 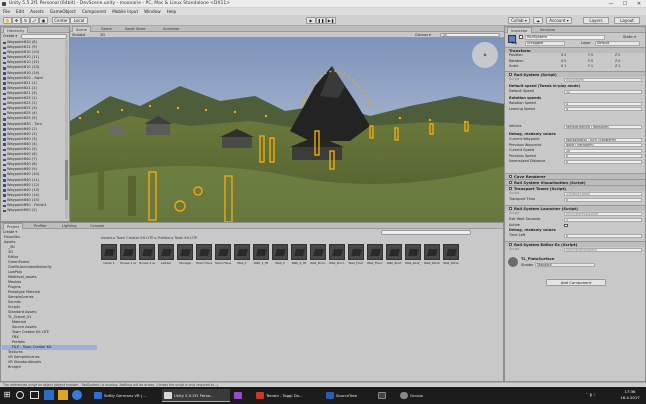 What do you see at coordinates (25, 20) in the screenshot?
I see `rotate-tool-icon: ↻` at bounding box center [25, 20].